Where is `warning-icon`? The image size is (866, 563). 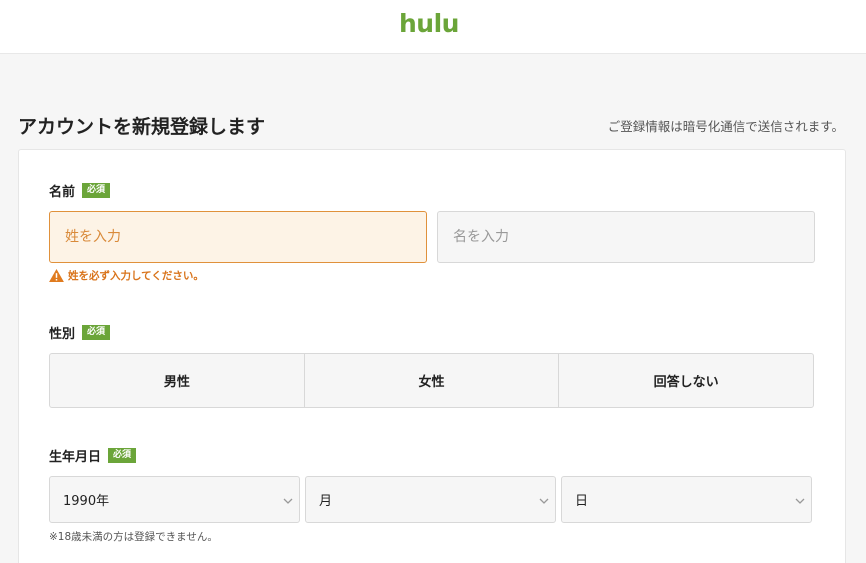
warning-icon is located at coordinates (56, 275).